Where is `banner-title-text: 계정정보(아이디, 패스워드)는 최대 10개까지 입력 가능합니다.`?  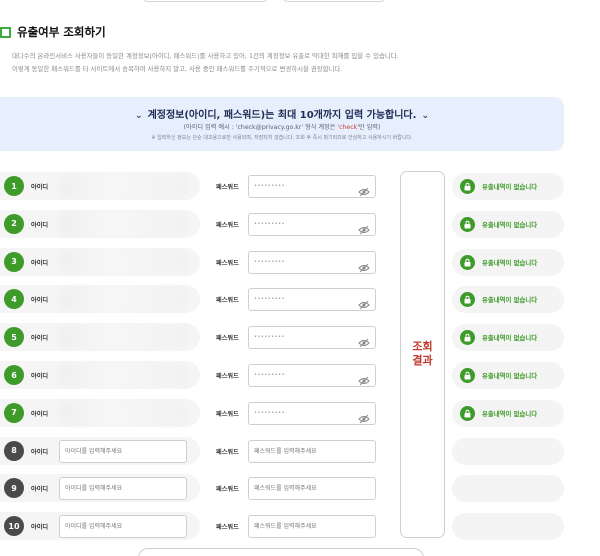 banner-title-text: 계정정보(아이디, 패스워드)는 최대 10개까지 입력 가능합니다. is located at coordinates (282, 115).